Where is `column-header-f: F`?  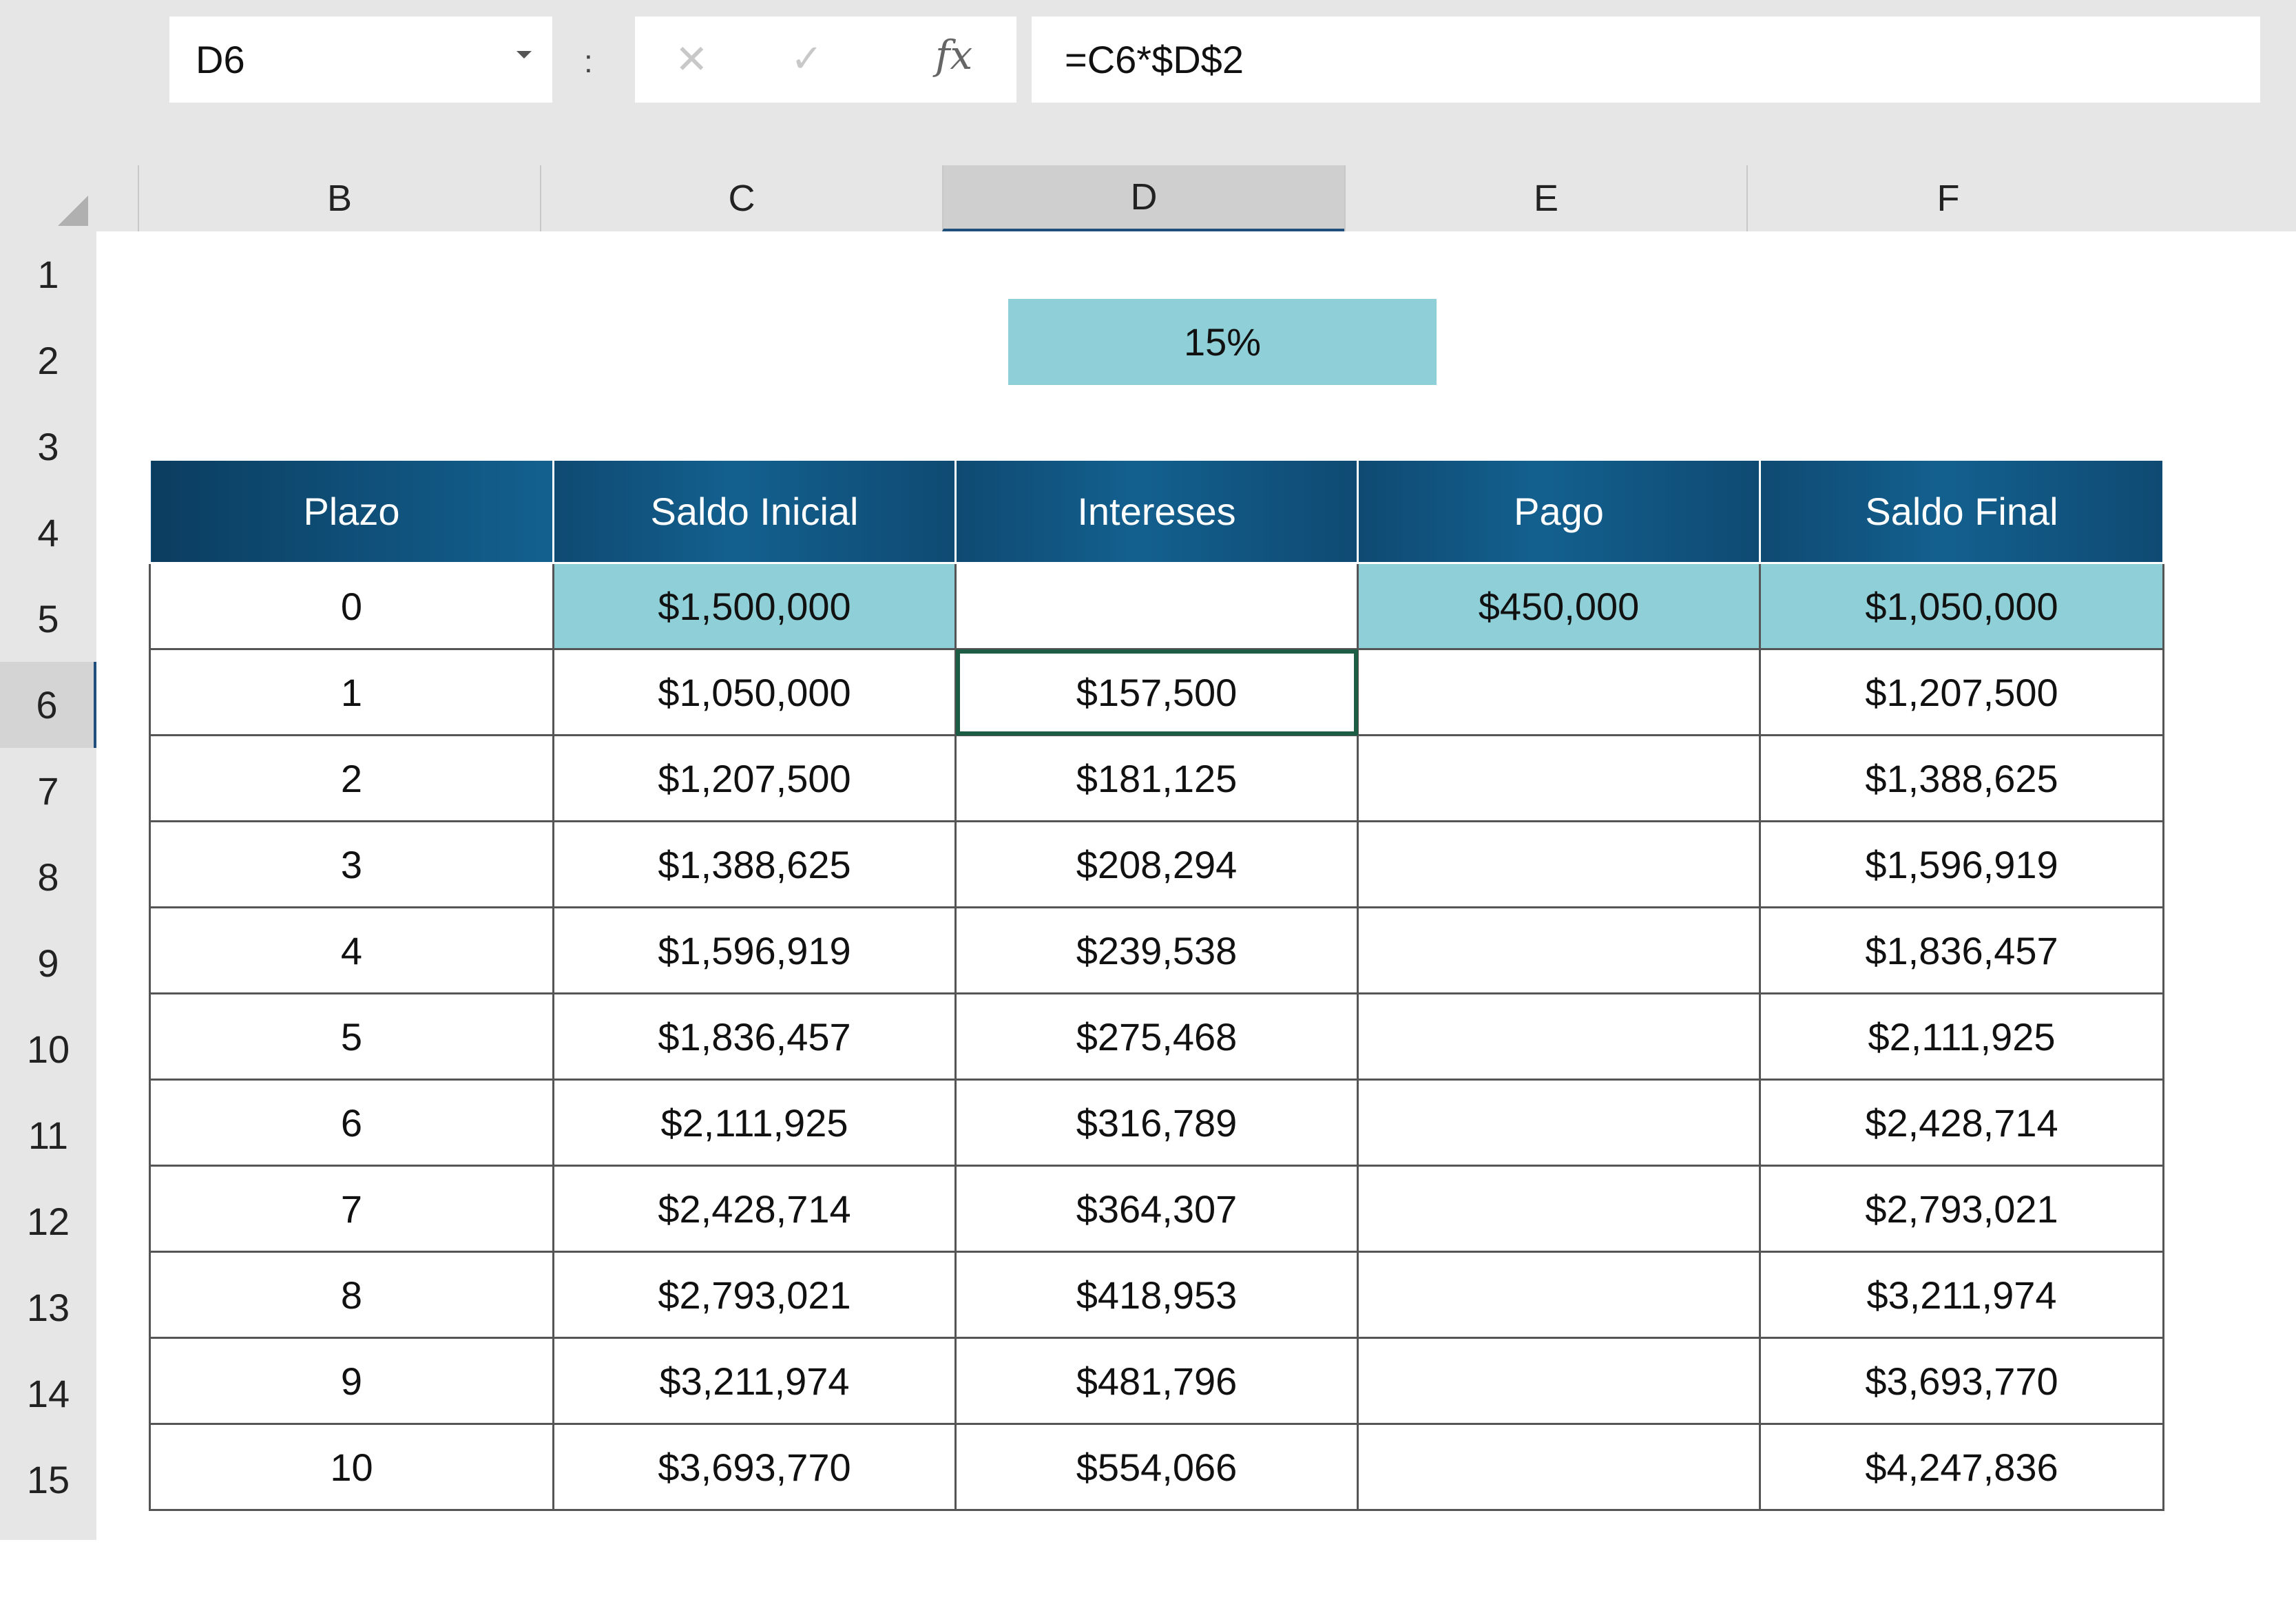 column-header-f: F is located at coordinates (1947, 198).